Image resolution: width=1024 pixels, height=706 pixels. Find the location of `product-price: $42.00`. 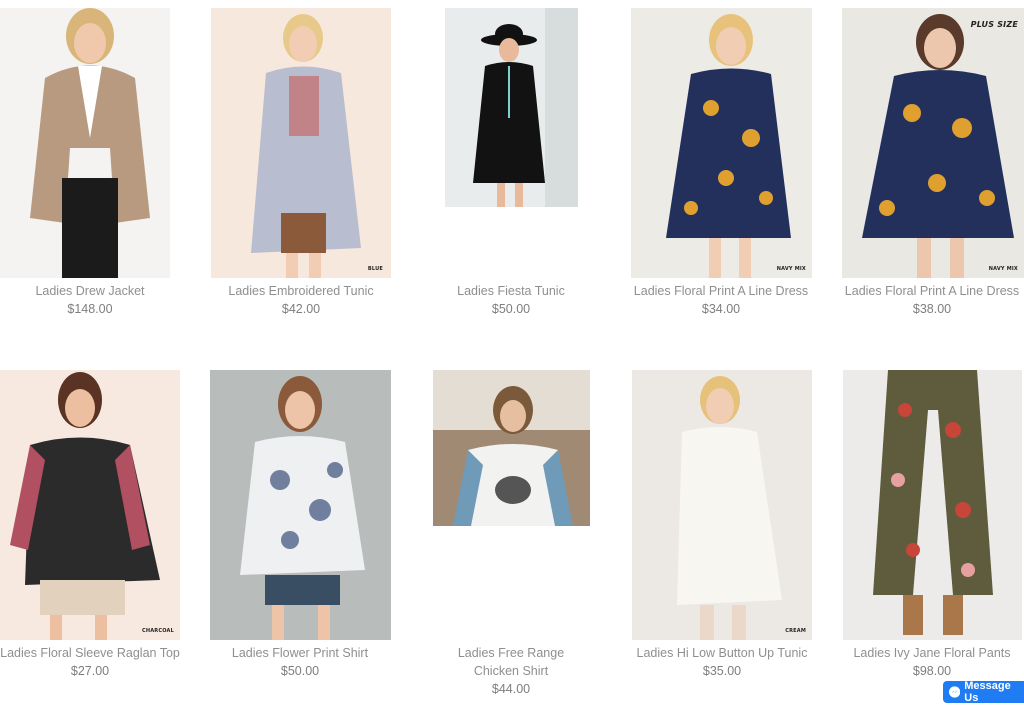

product-price: $42.00 is located at coordinates (301, 309).